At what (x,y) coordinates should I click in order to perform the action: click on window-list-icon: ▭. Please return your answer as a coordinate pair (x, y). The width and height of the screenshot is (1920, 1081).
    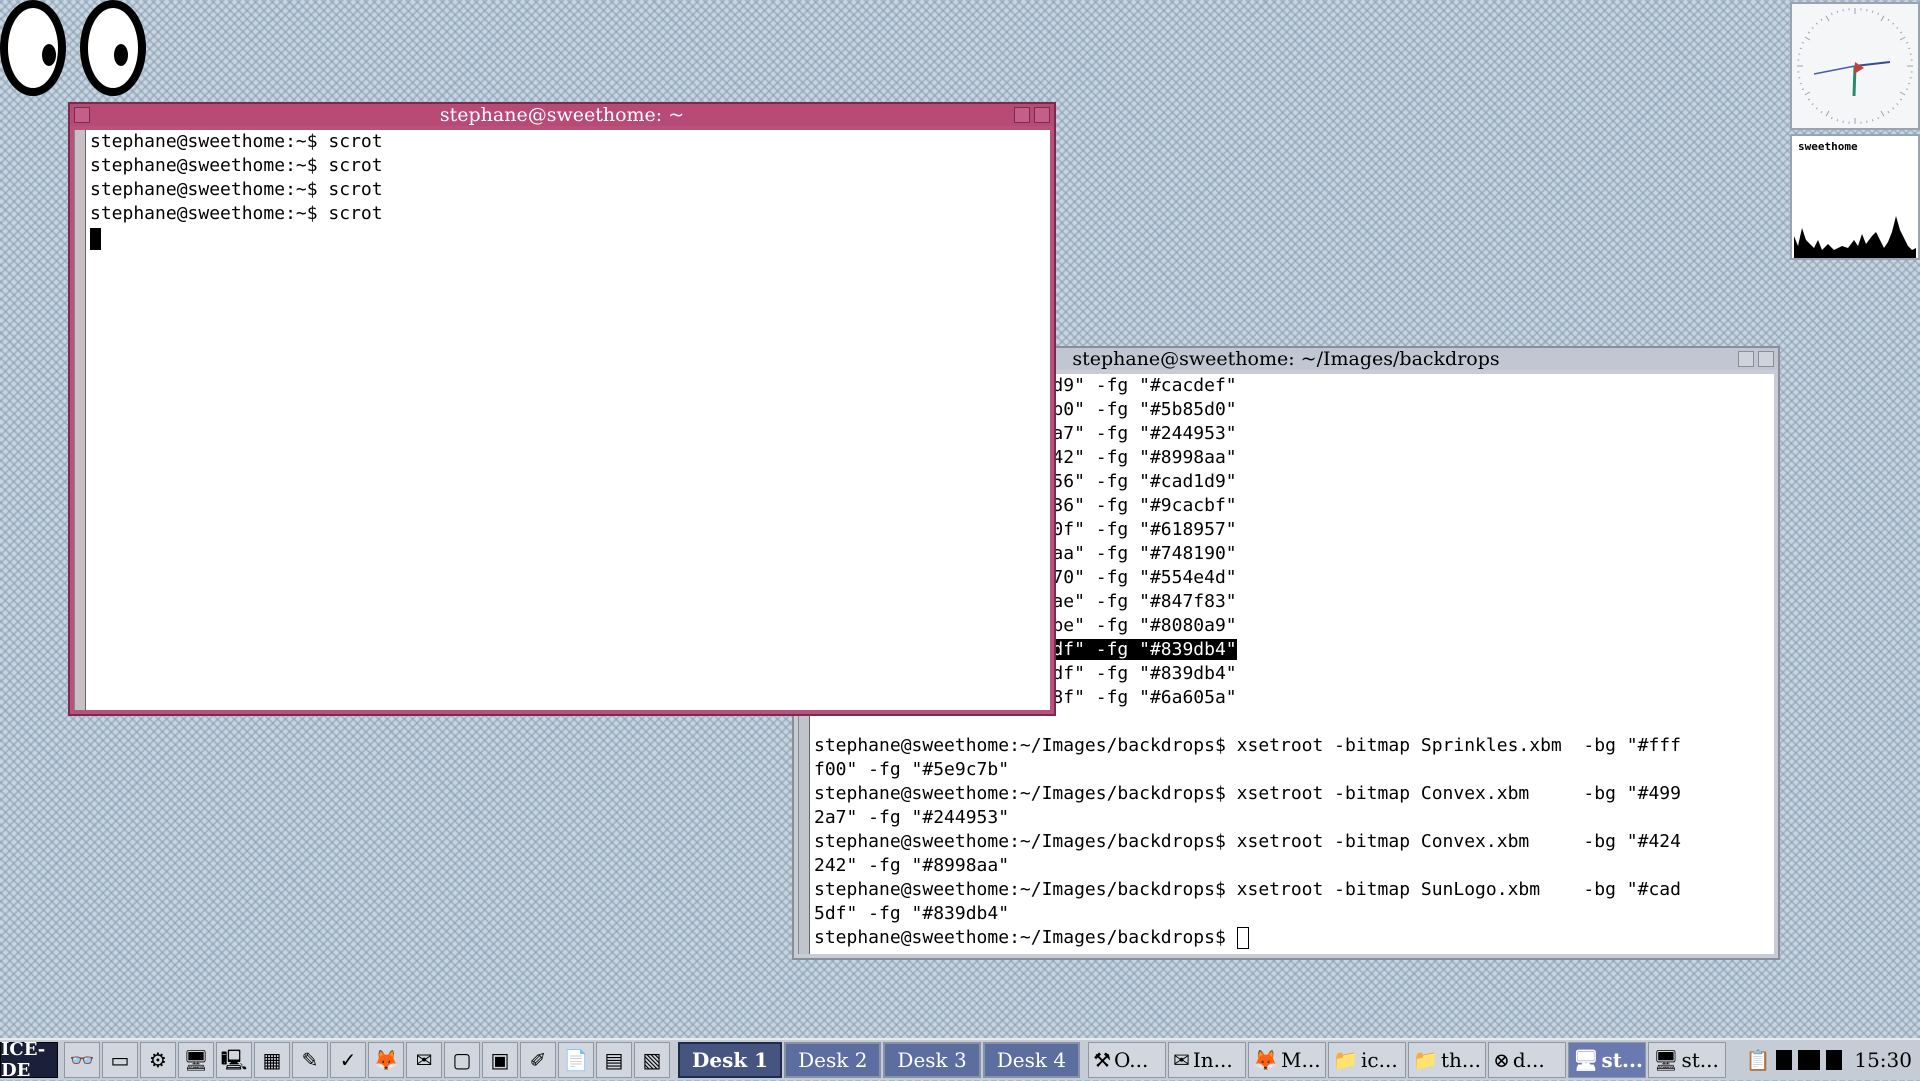
    Looking at the image, I should click on (120, 1060).